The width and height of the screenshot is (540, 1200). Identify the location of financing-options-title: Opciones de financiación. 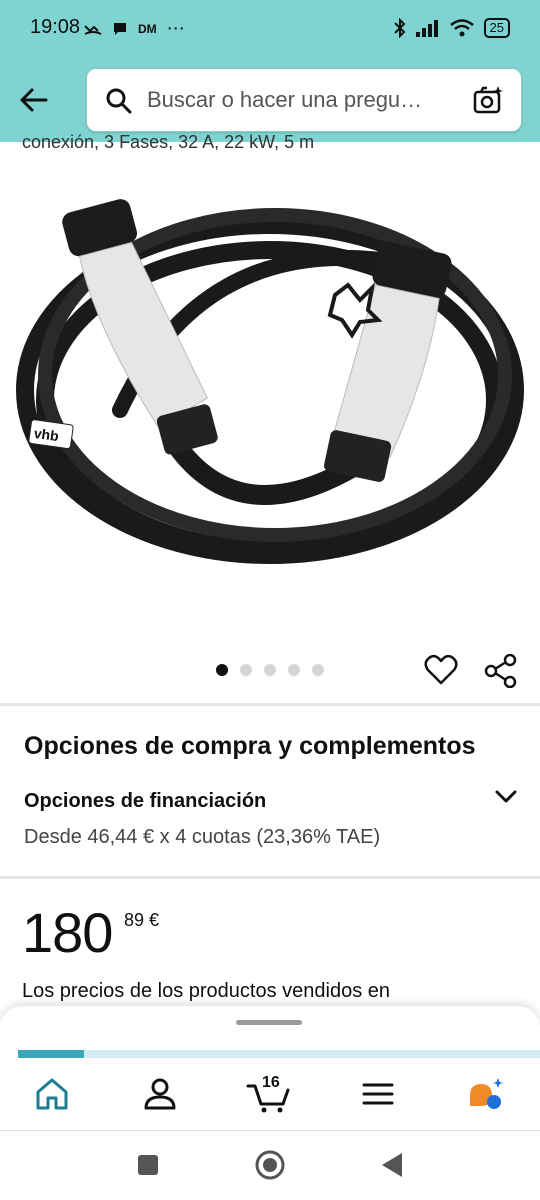
(145, 801).